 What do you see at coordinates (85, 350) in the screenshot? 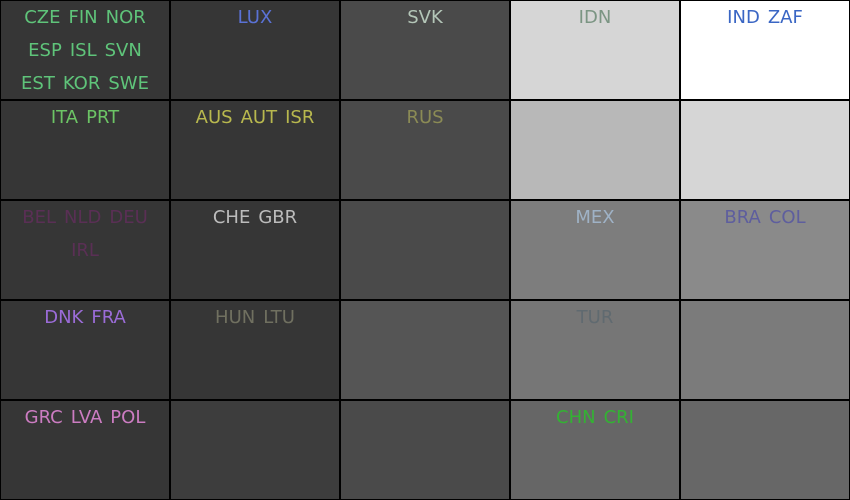
I see `heatmap-cell: DNK FRA` at bounding box center [85, 350].